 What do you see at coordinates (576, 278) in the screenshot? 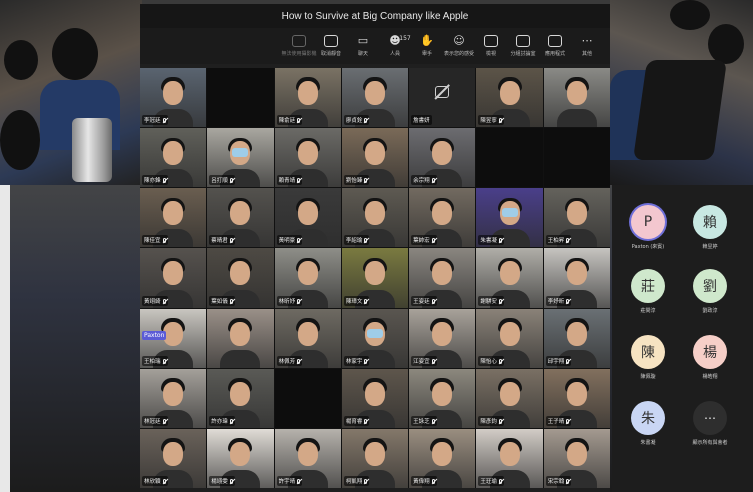
I see `video-tile: 李妤昕` at bounding box center [576, 278].